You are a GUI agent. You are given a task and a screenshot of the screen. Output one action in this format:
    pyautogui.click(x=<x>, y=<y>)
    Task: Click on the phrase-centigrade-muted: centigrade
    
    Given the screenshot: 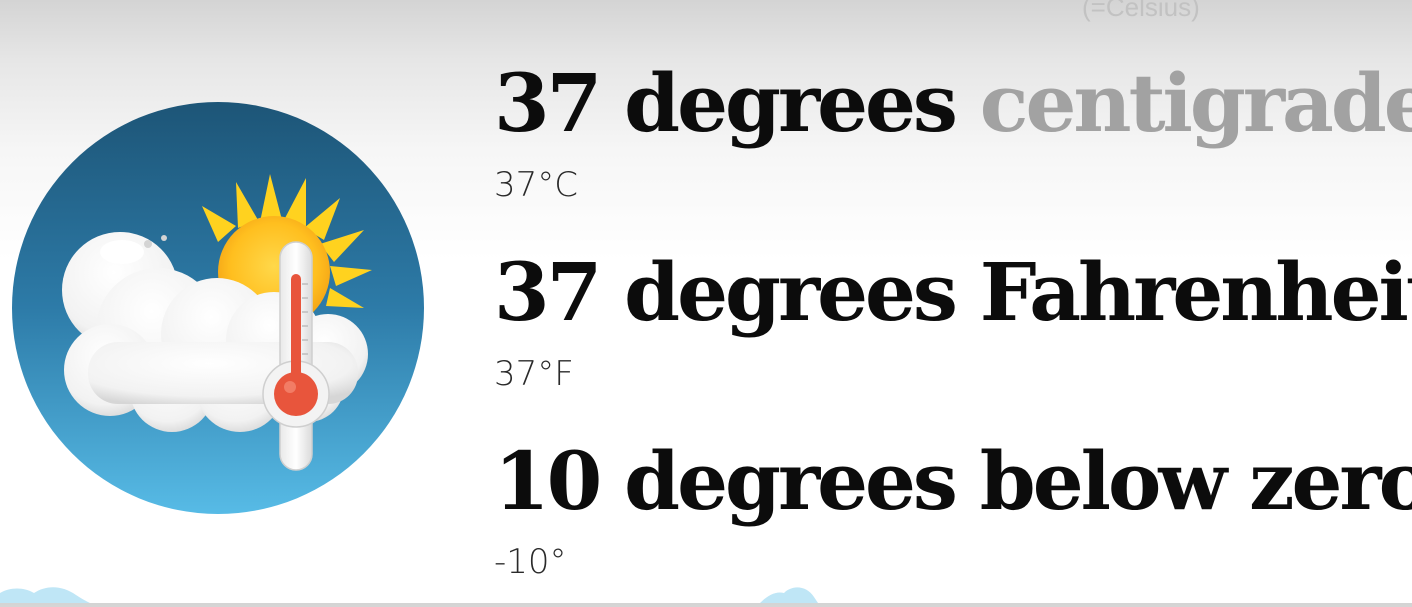 What is the action you would take?
    pyautogui.click(x=1195, y=103)
    